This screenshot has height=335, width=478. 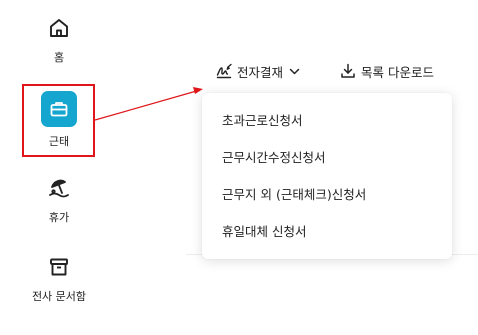 I want to click on sidebar-item-vacation: 휴가, so click(x=59, y=200).